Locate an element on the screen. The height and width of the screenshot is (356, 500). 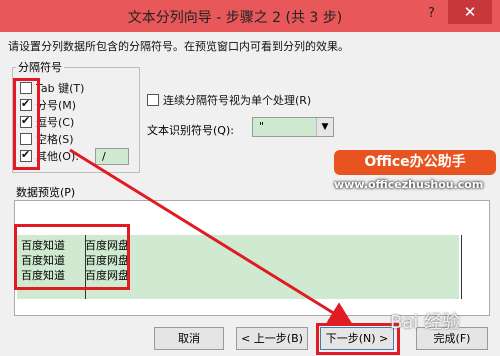
highlight-checkbox-column is located at coordinates (26, 124).